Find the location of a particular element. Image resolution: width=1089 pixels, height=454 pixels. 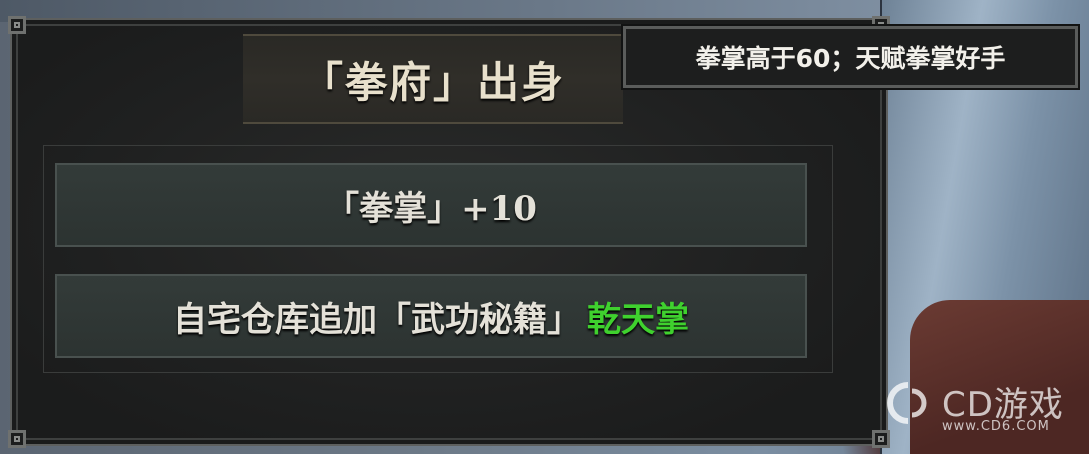

requirement-tooltip: 拳掌高于60；天赋拳掌好手 is located at coordinates (850, 57).